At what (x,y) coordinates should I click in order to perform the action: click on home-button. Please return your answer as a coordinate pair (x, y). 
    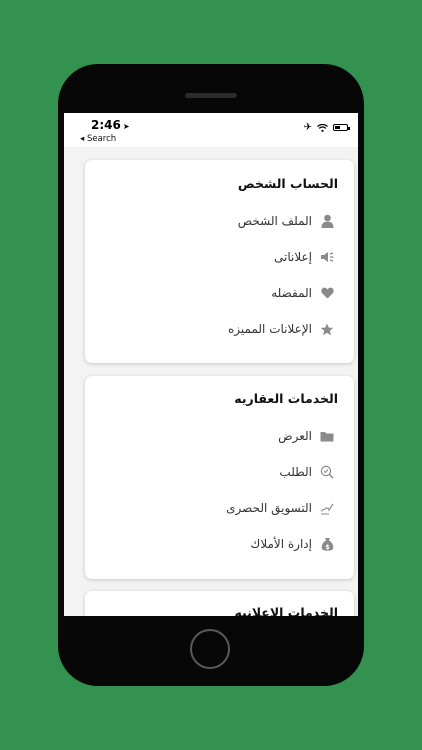
    Looking at the image, I should click on (210, 649).